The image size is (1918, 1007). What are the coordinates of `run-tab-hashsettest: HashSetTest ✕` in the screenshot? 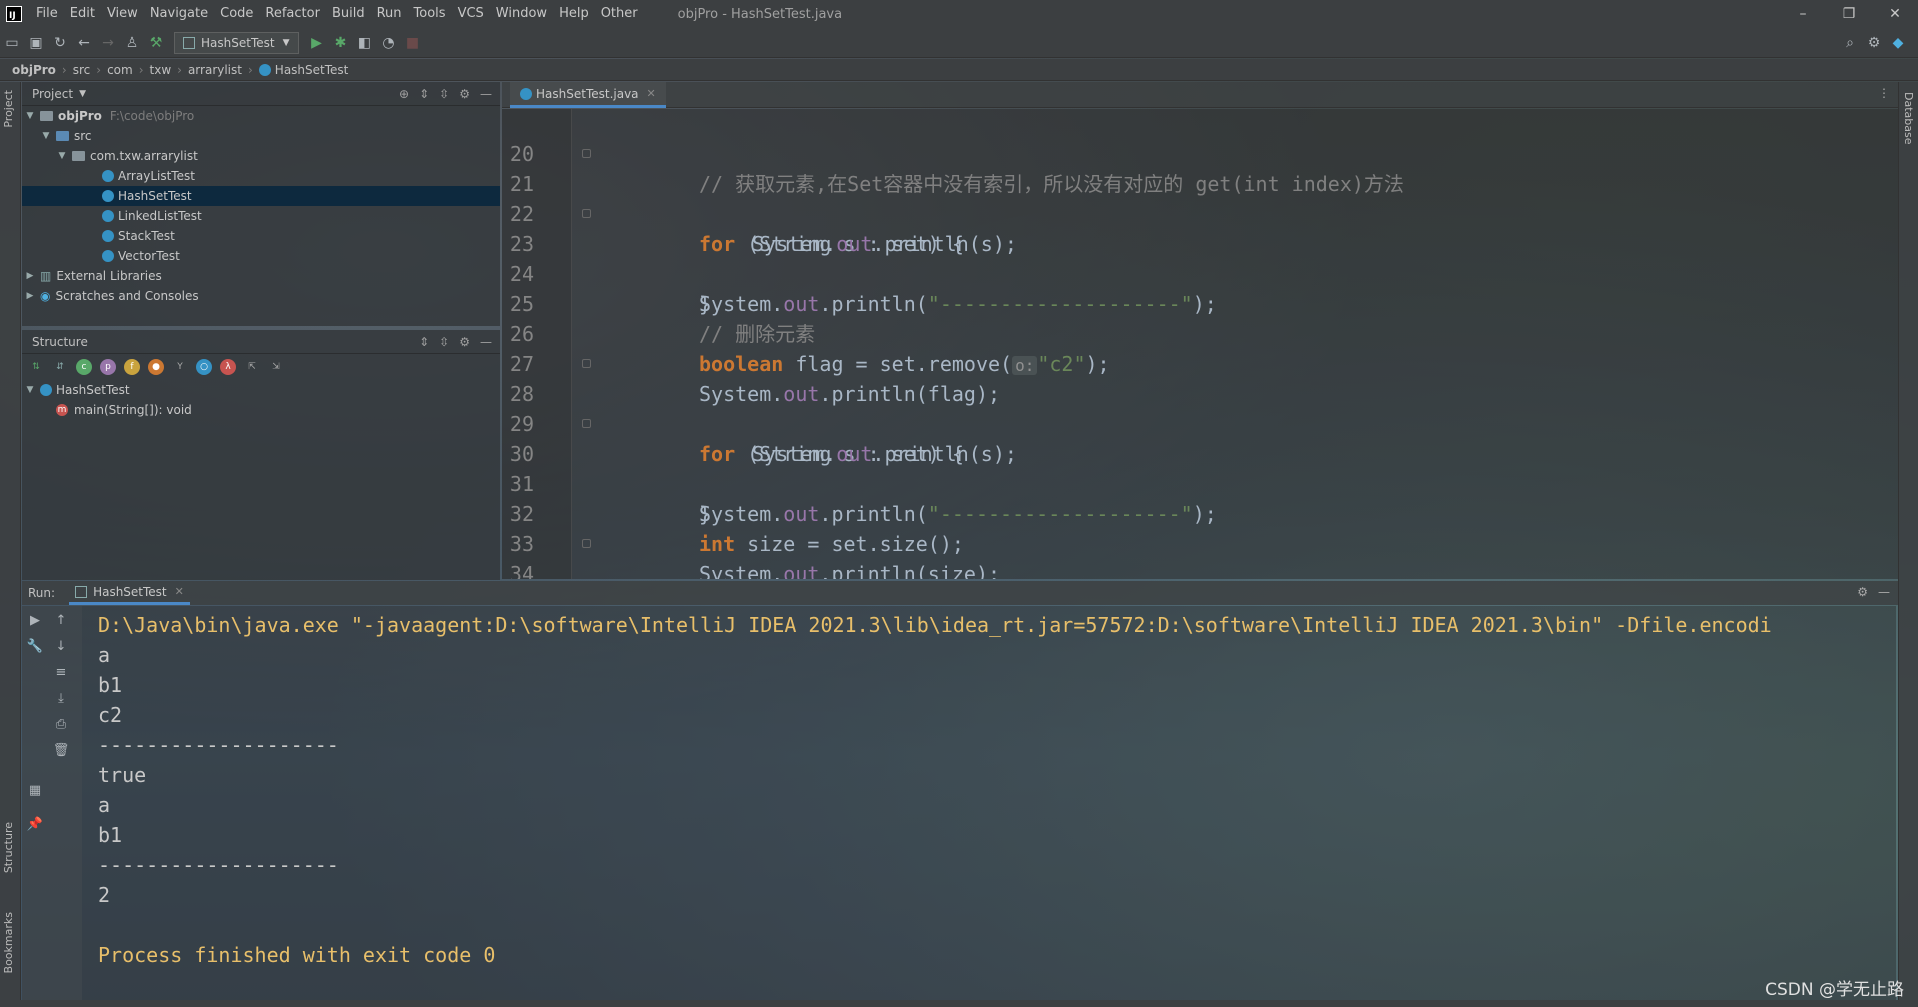 It's located at (129, 593).